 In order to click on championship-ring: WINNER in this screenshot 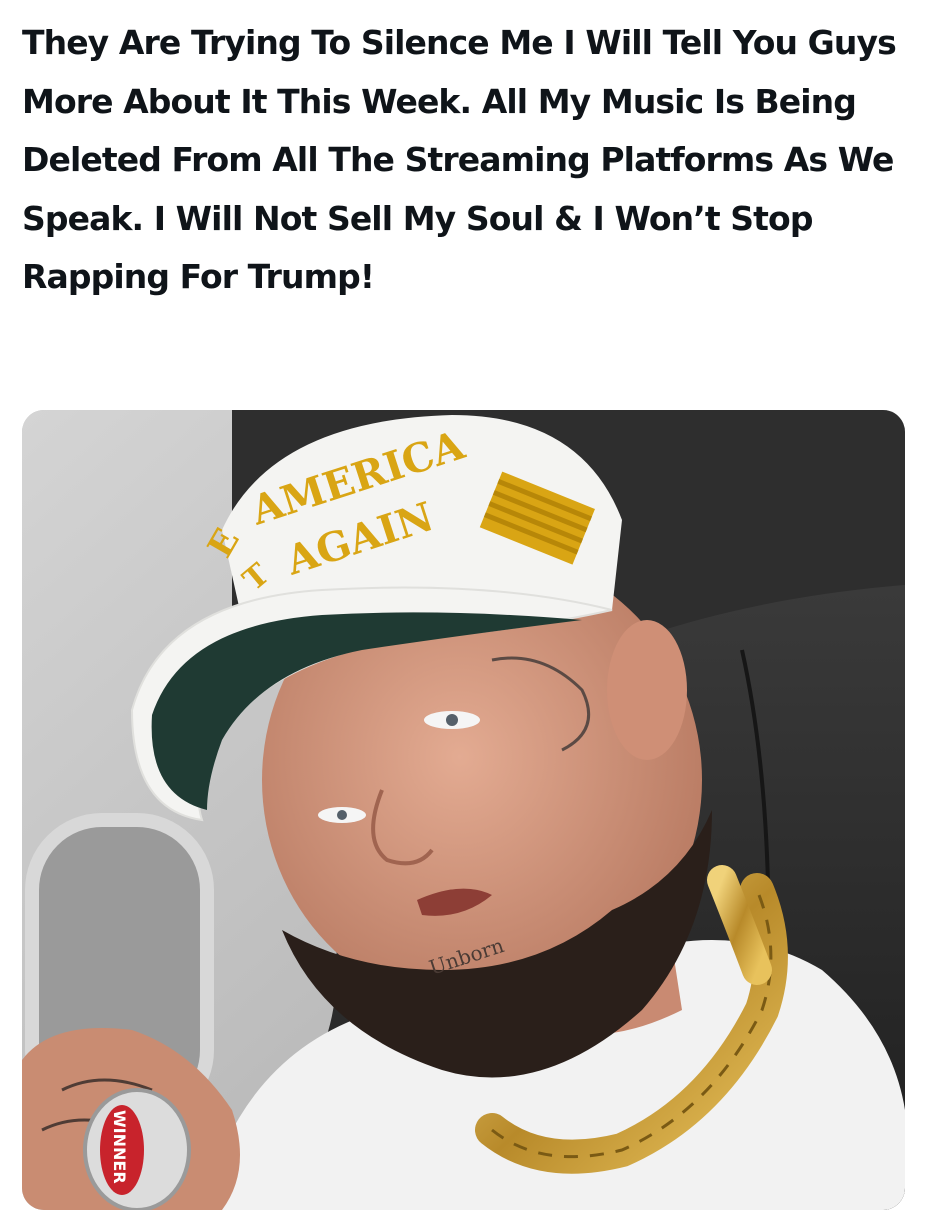, I will do `click(137, 1149)`.